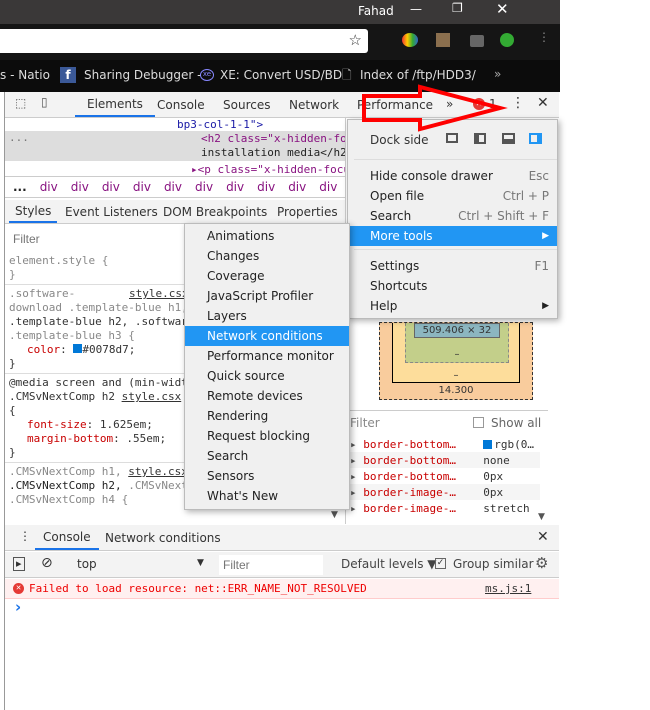 This screenshot has width=650, height=710. Describe the element at coordinates (20, 103) in the screenshot. I see `inspect-element-icon: ⬚` at that location.